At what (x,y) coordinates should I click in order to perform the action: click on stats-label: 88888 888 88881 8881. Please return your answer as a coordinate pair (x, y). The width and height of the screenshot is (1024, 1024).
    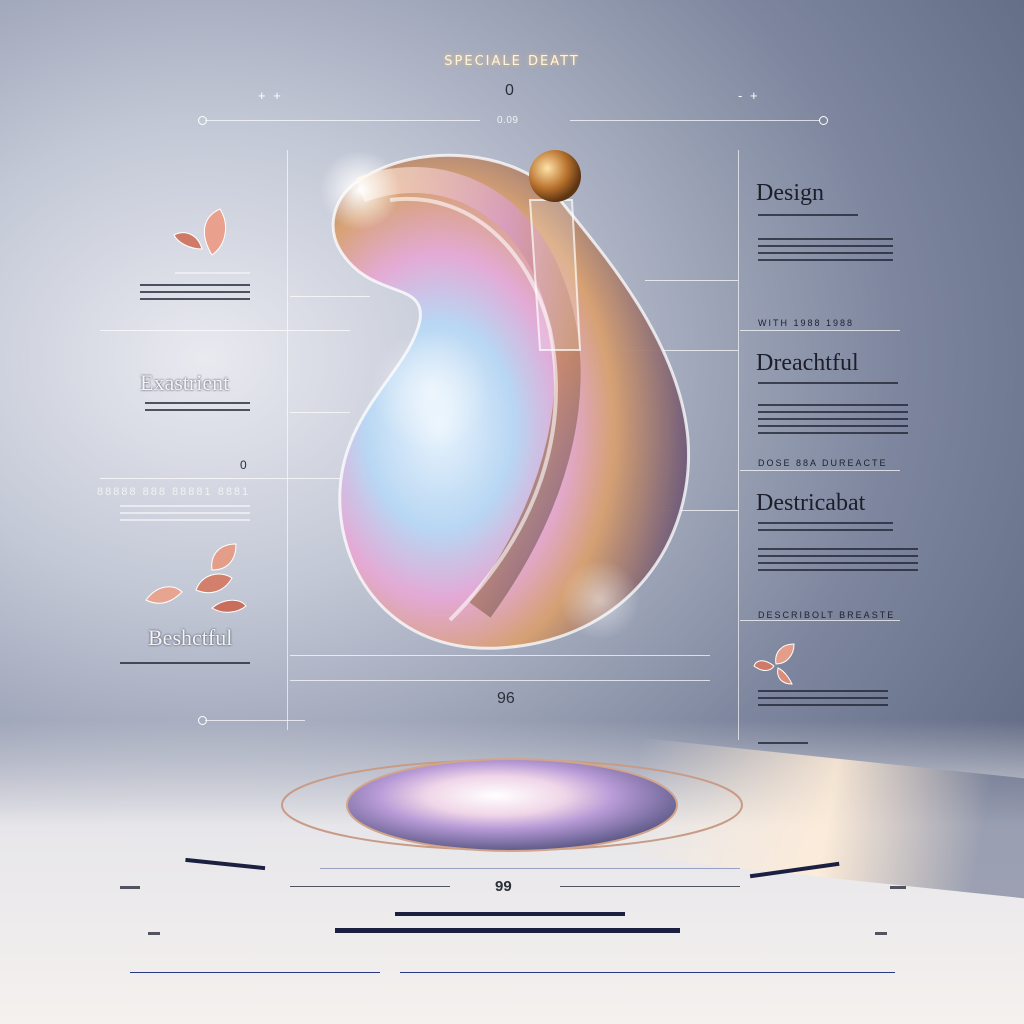
    Looking at the image, I should click on (174, 492).